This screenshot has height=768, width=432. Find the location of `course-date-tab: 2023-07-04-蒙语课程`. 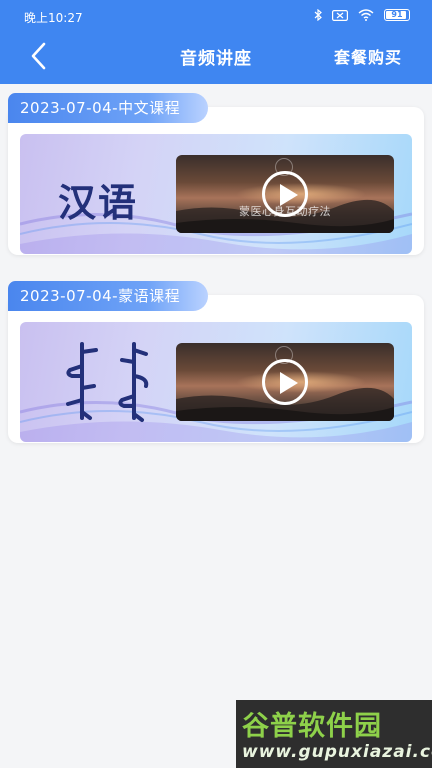

course-date-tab: 2023-07-04-蒙语课程 is located at coordinates (108, 296).